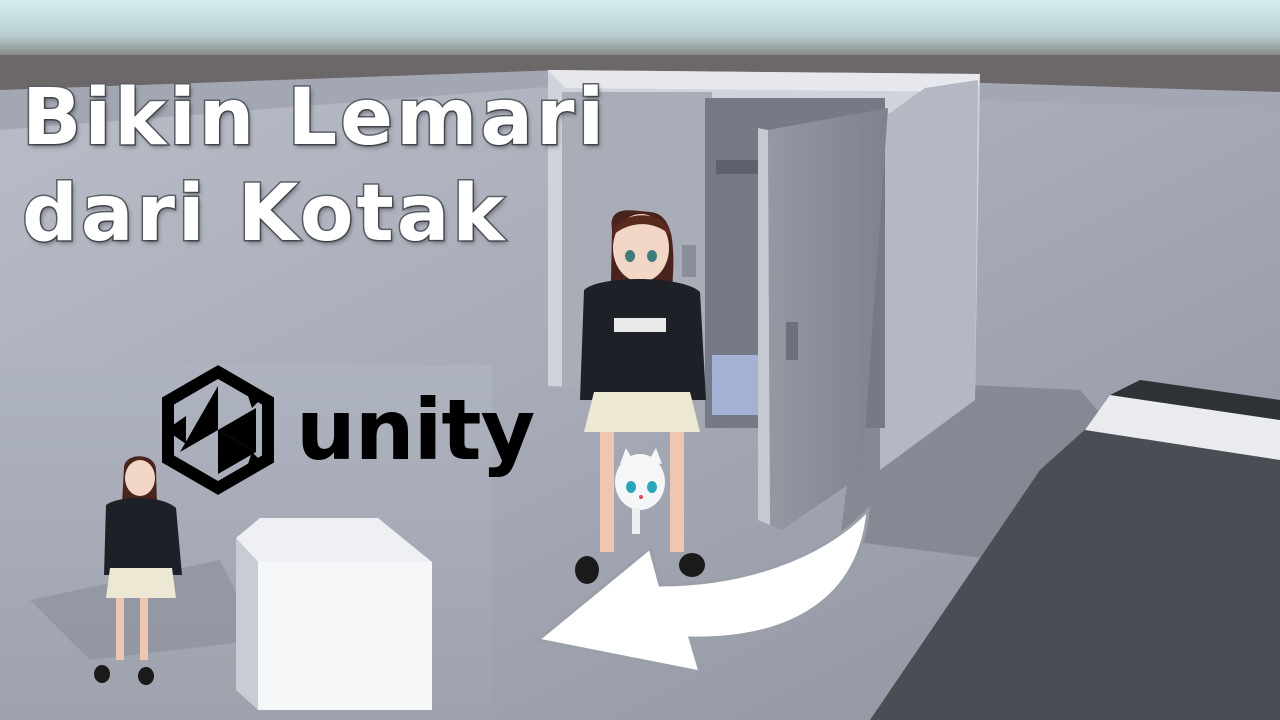 This screenshot has height=720, width=1280. Describe the element at coordinates (415, 430) in the screenshot. I see `unity-logo-text: unity` at that location.